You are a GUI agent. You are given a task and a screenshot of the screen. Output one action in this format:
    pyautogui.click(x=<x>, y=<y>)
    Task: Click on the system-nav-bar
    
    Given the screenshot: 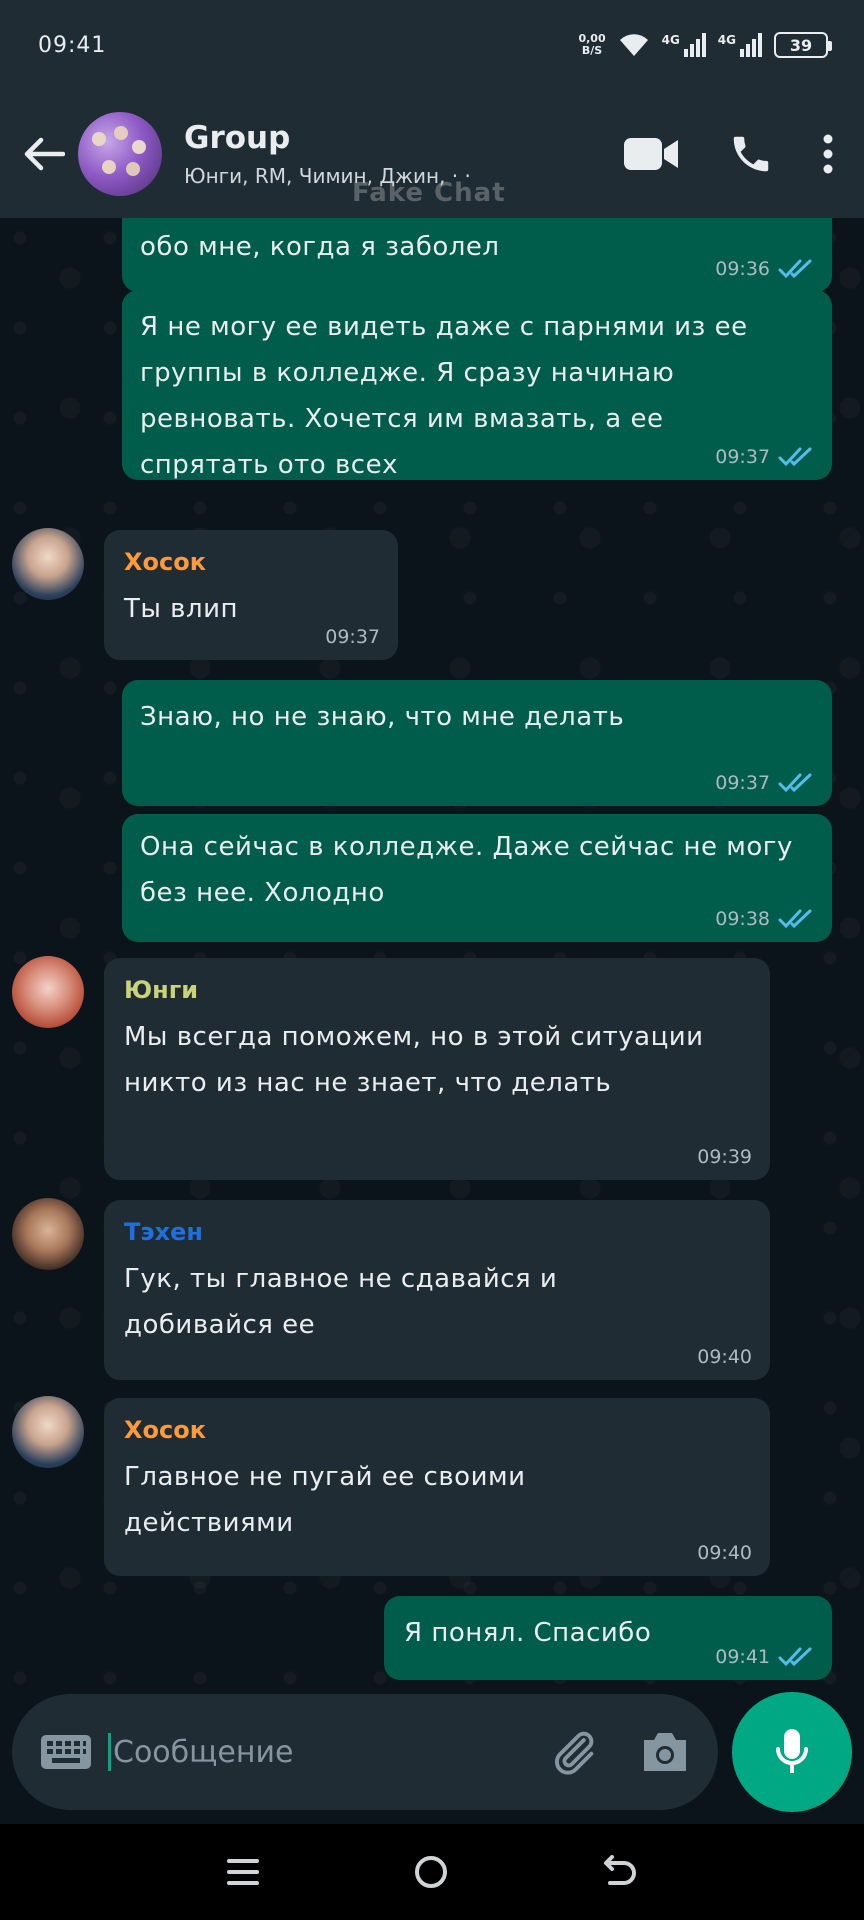 What is the action you would take?
    pyautogui.click(x=432, y=1872)
    